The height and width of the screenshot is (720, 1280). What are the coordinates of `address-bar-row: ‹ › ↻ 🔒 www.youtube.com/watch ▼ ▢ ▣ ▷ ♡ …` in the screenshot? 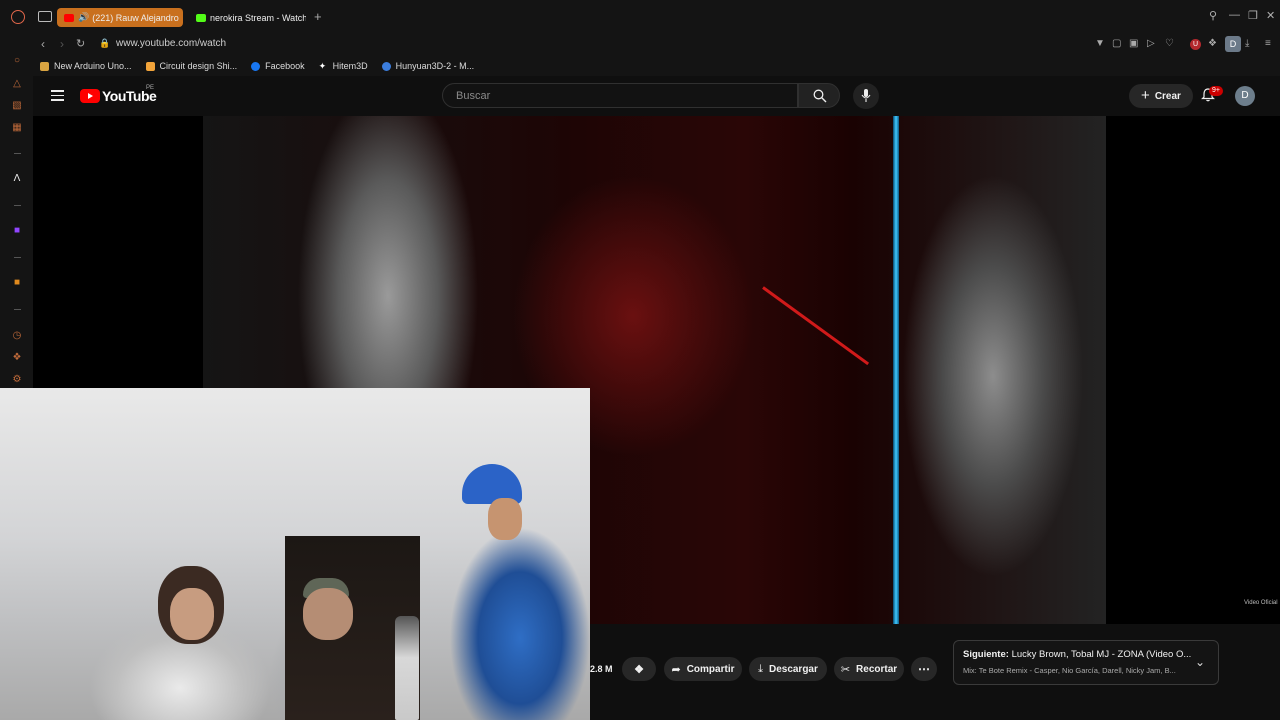 It's located at (656, 45).